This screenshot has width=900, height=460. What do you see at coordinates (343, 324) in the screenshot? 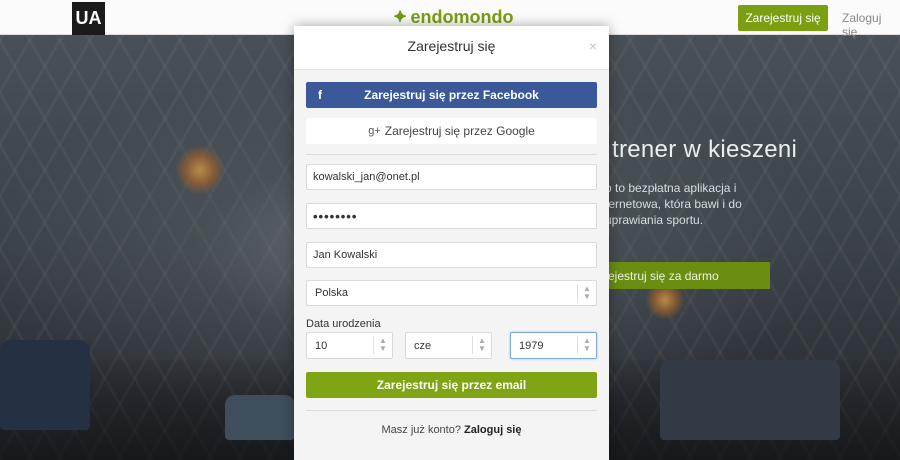
I see `birthdate-label: Data urodzenia` at bounding box center [343, 324].